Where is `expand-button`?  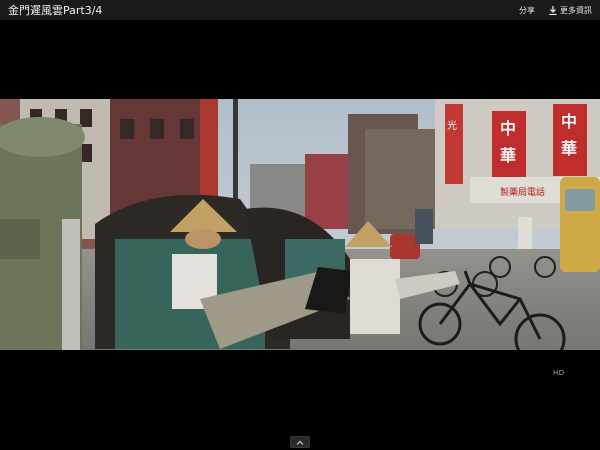
expand-button is located at coordinates (300, 442).